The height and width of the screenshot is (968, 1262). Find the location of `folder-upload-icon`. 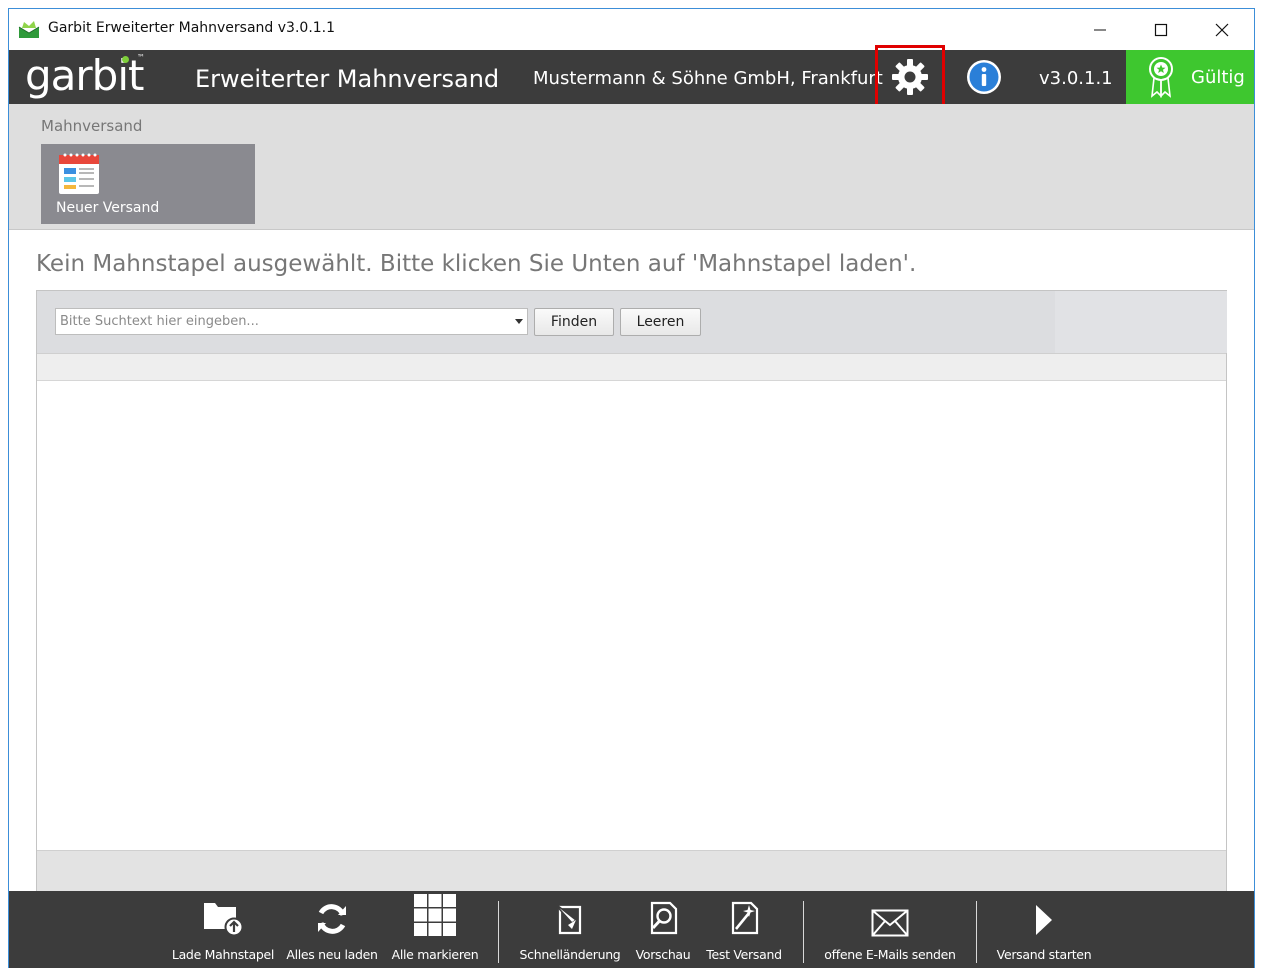

folder-upload-icon is located at coordinates (224, 920).